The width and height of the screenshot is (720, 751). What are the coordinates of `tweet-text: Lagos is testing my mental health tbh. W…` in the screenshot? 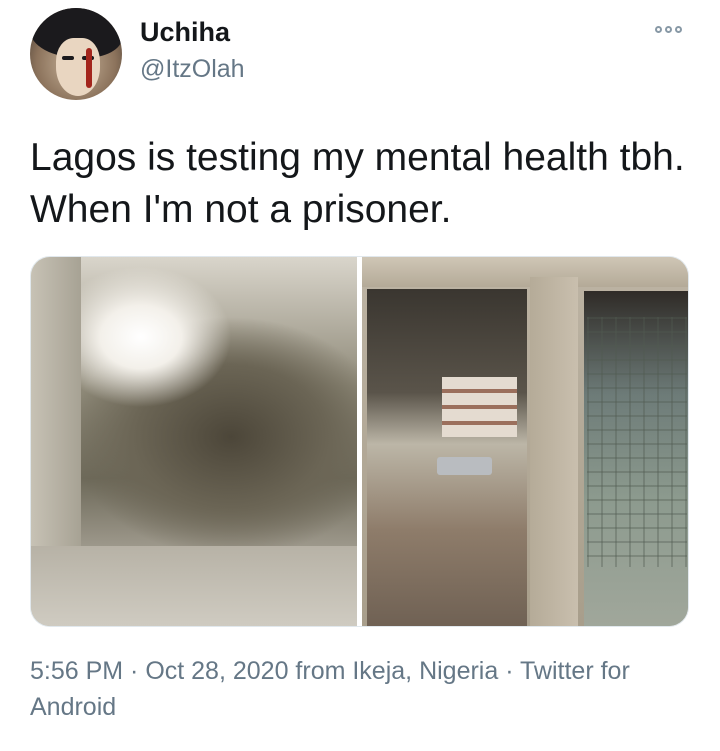 It's located at (357, 183).